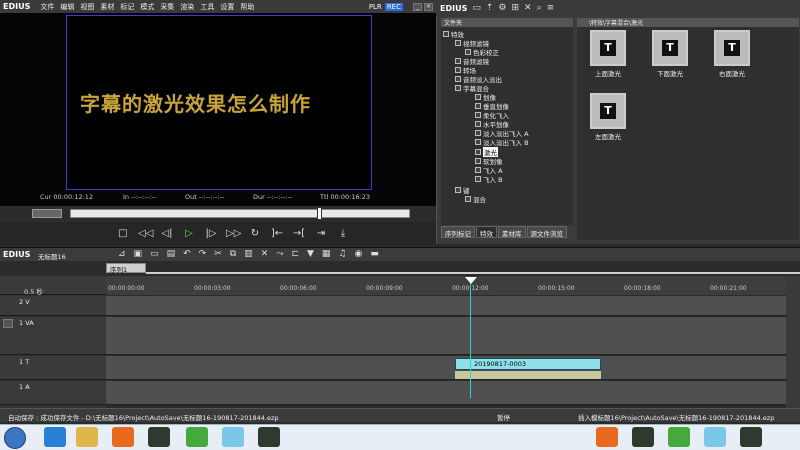 The height and width of the screenshot is (450, 800). What do you see at coordinates (67, 7) in the screenshot?
I see `menu-edit: 编辑` at bounding box center [67, 7].